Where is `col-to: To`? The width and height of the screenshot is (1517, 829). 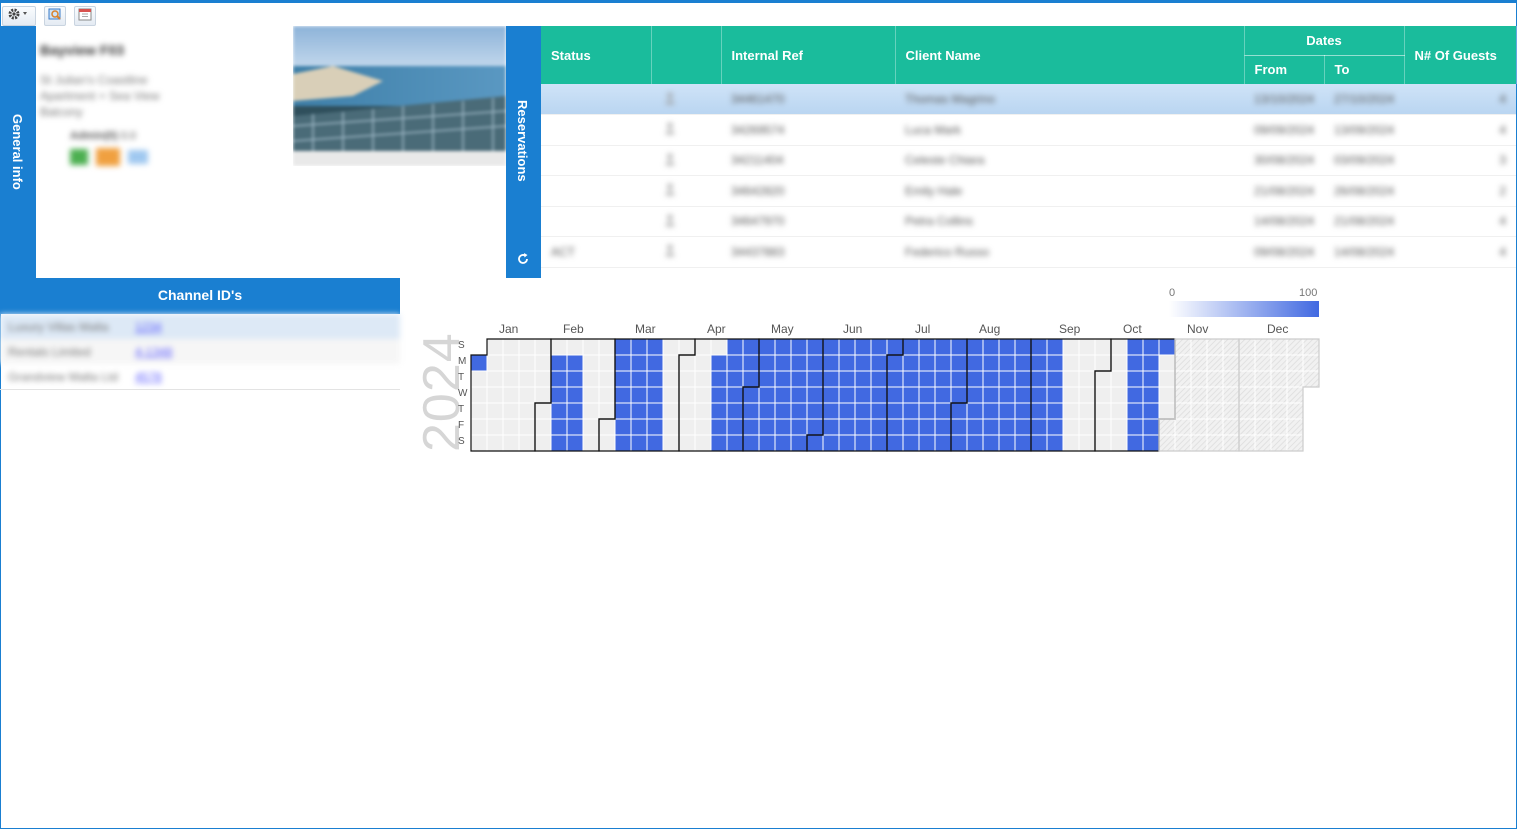
col-to: To is located at coordinates (1364, 69).